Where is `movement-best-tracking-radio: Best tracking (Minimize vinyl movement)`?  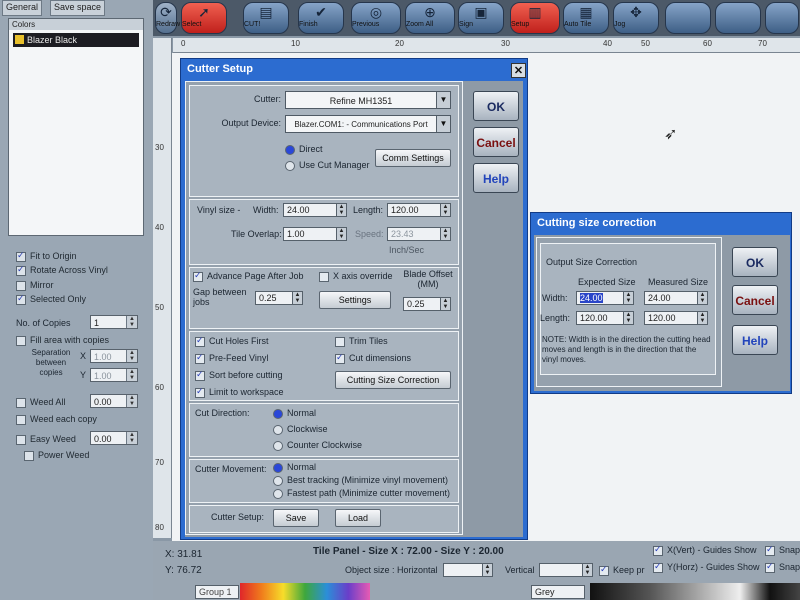 movement-best-tracking-radio: Best tracking (Minimize vinyl movement) is located at coordinates (360, 480).